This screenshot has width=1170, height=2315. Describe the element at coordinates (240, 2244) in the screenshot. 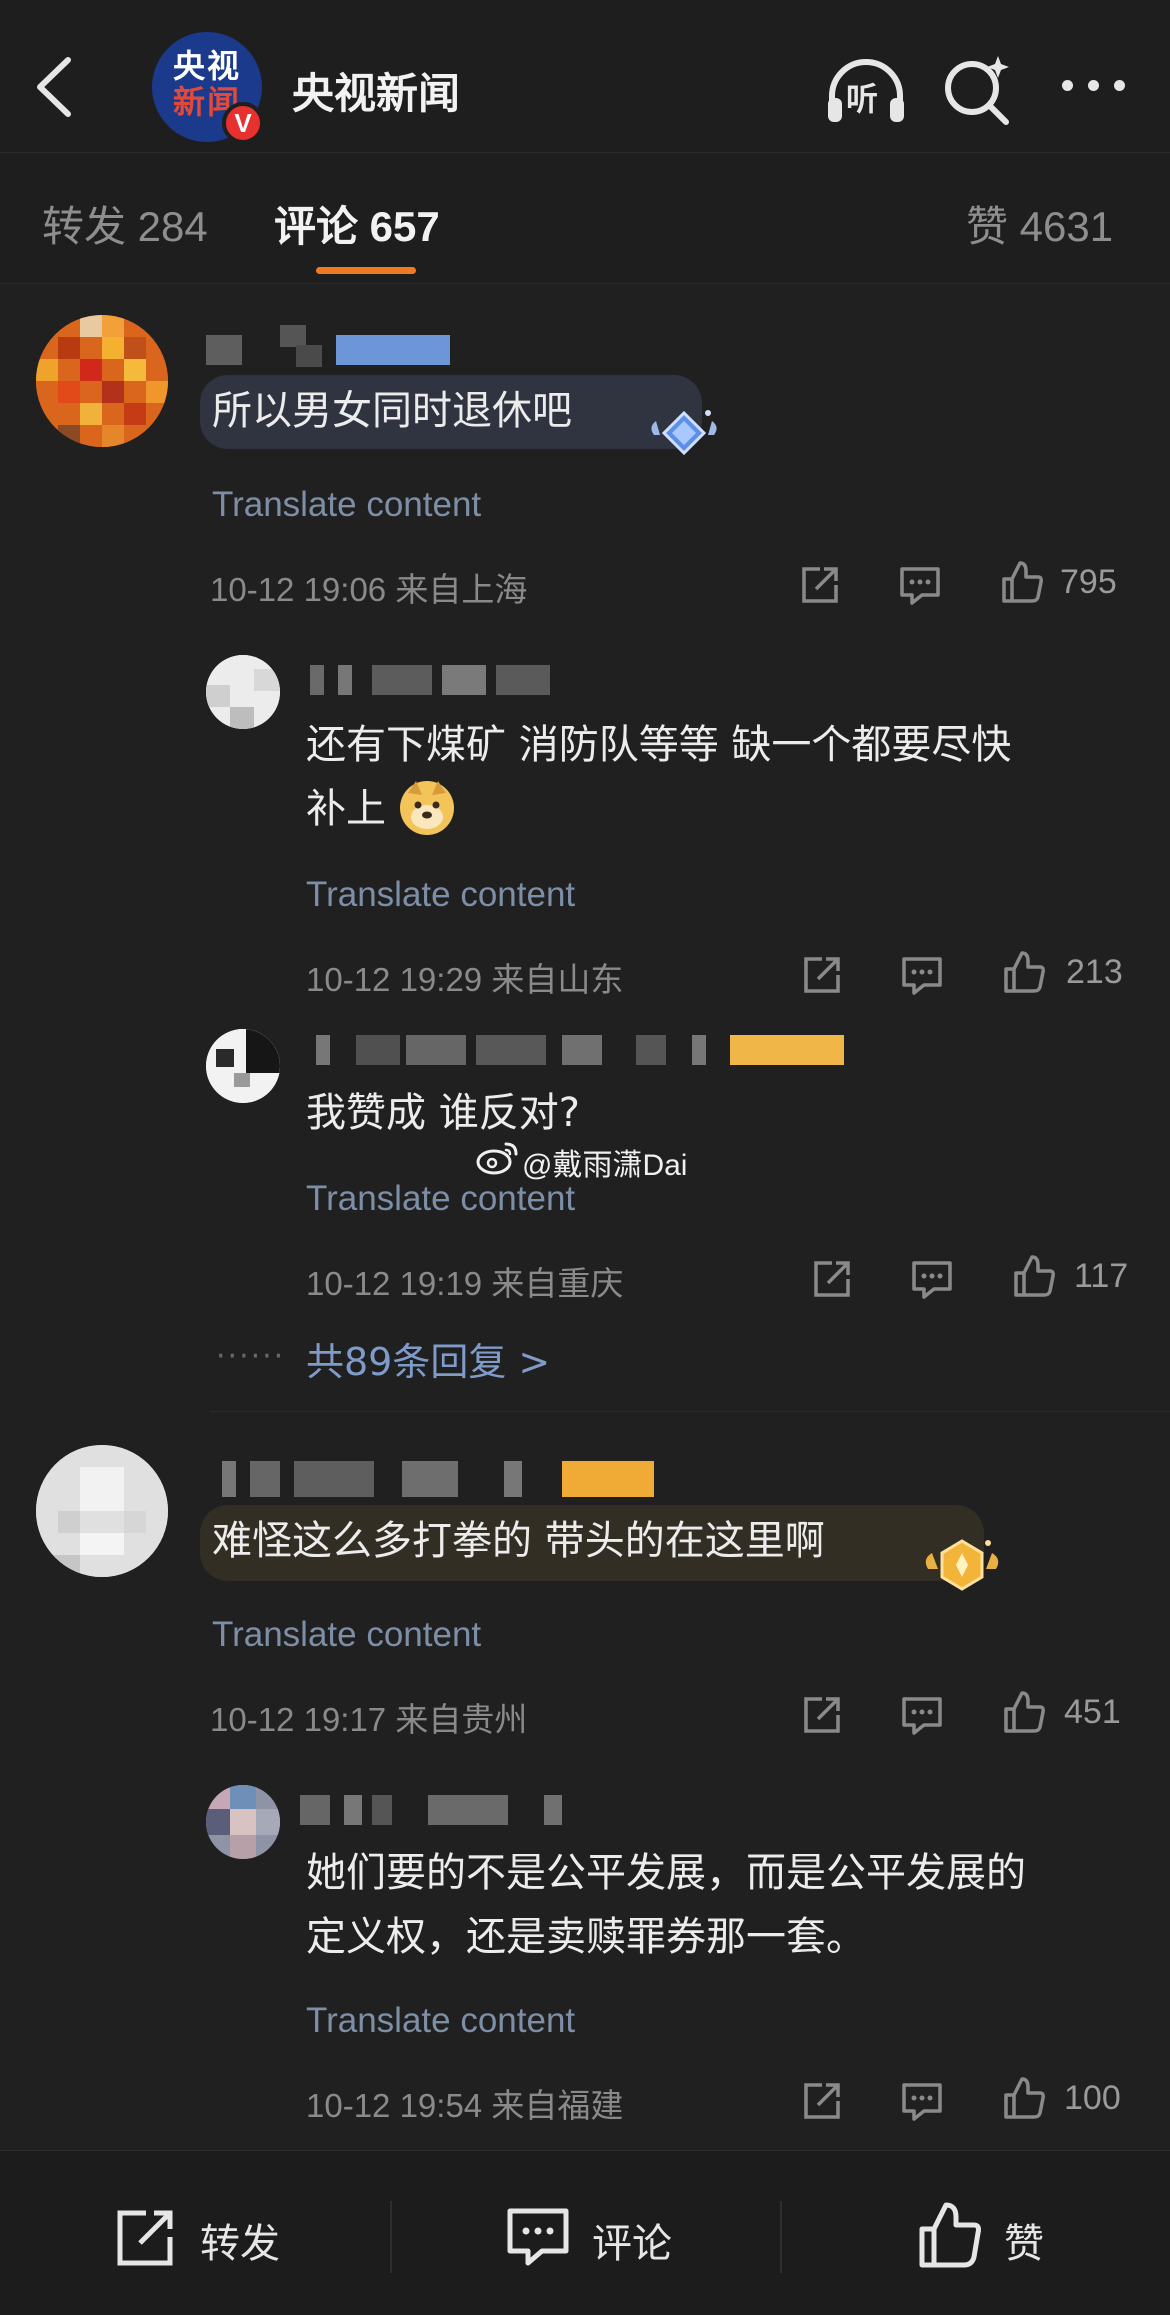

I see `repost-label: 转发` at that location.